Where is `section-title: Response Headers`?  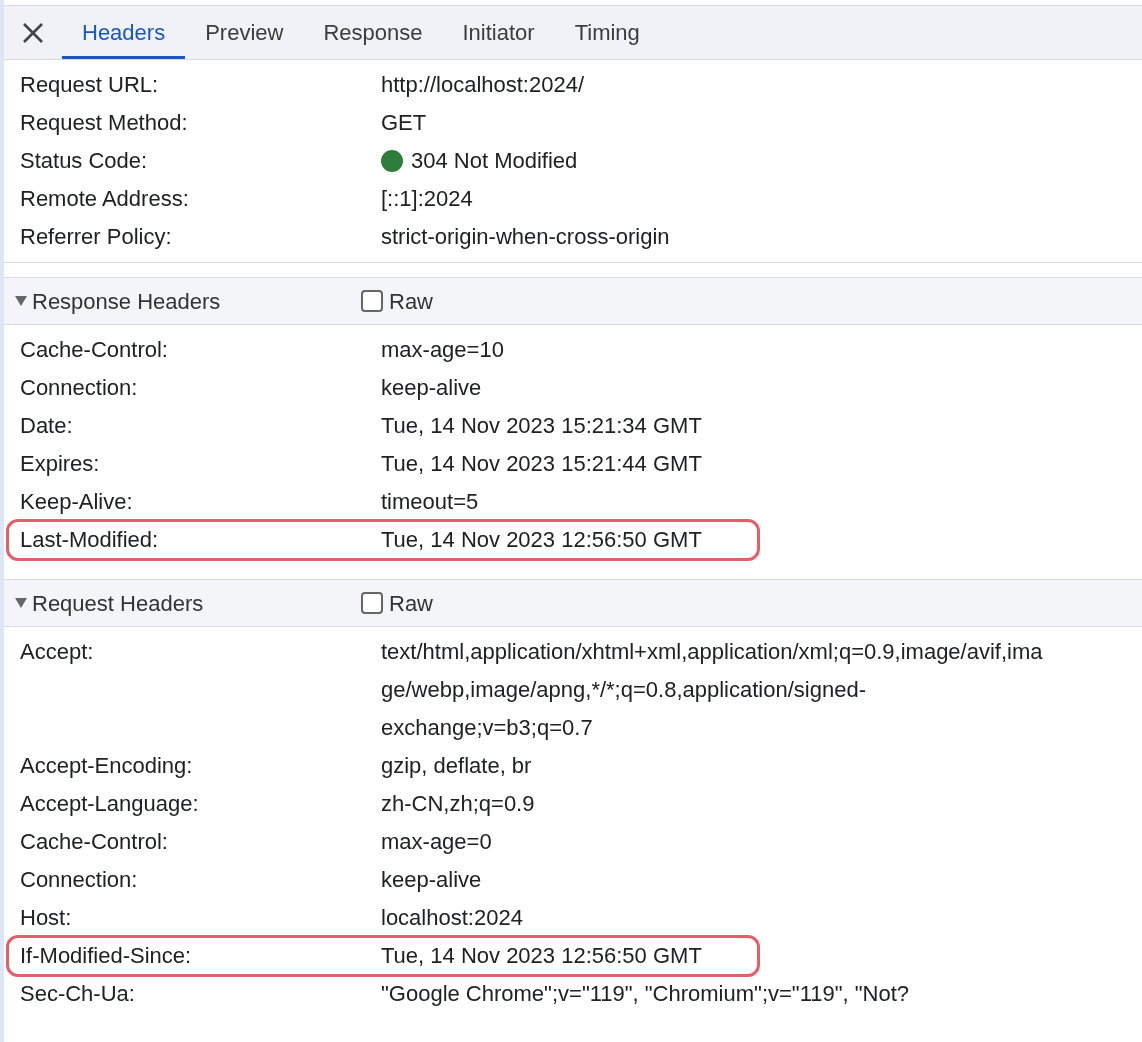
section-title: Response Headers is located at coordinates (126, 301).